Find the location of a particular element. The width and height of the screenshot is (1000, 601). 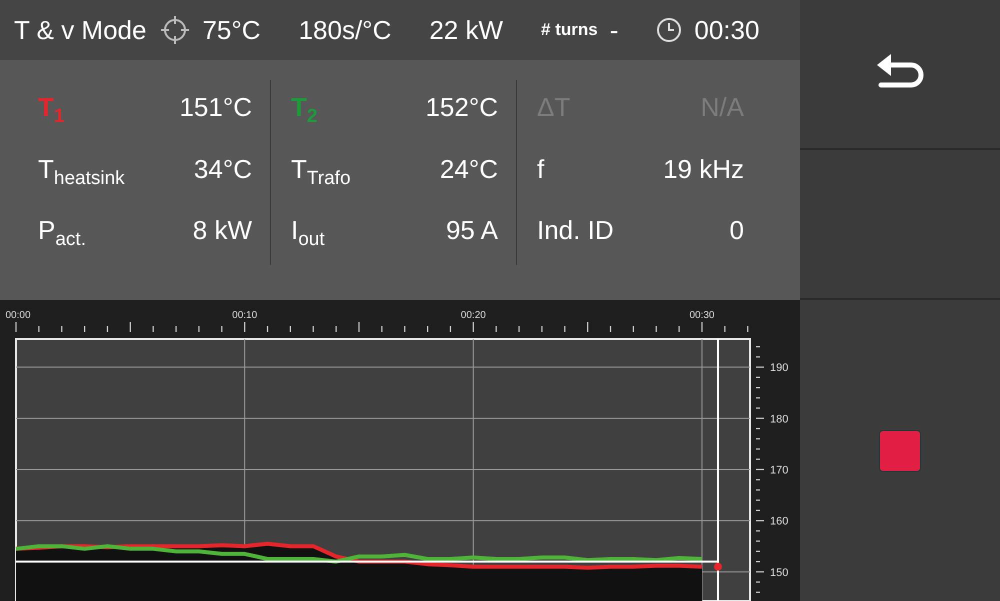

mode-title: T & v Mode is located at coordinates (80, 30).